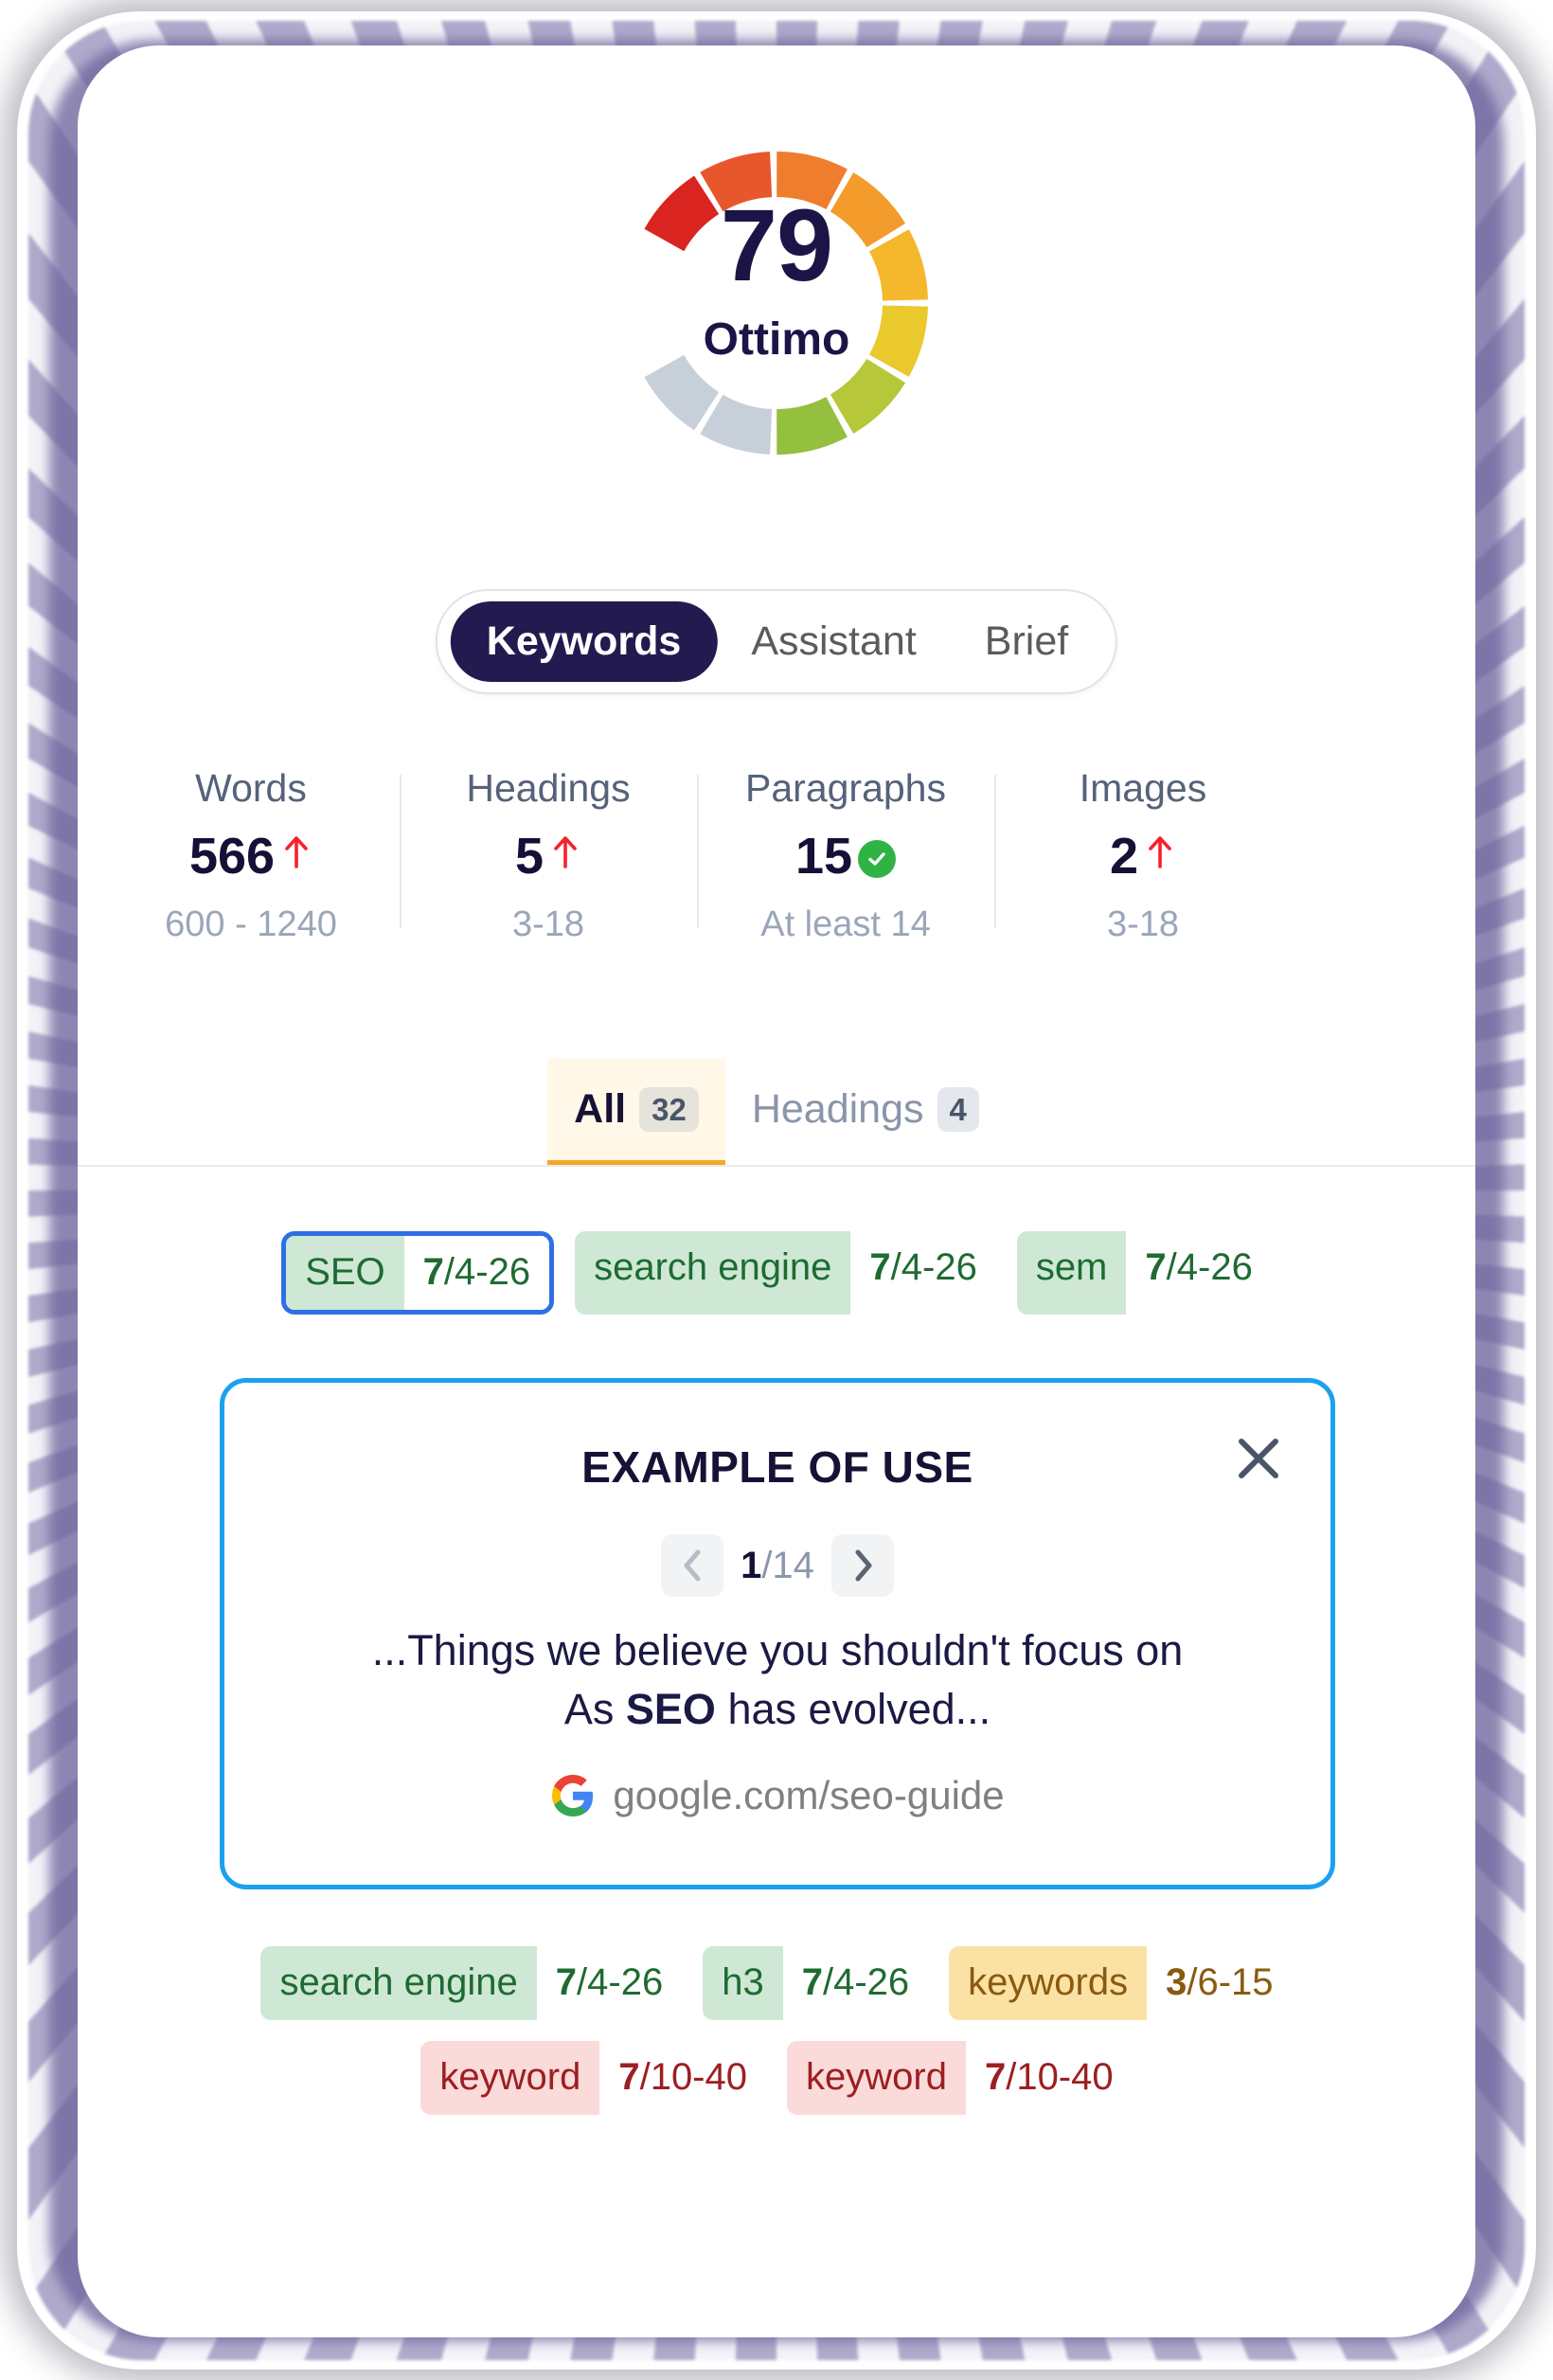  I want to click on keyword-chip-target: /6-15, so click(1230, 1982).